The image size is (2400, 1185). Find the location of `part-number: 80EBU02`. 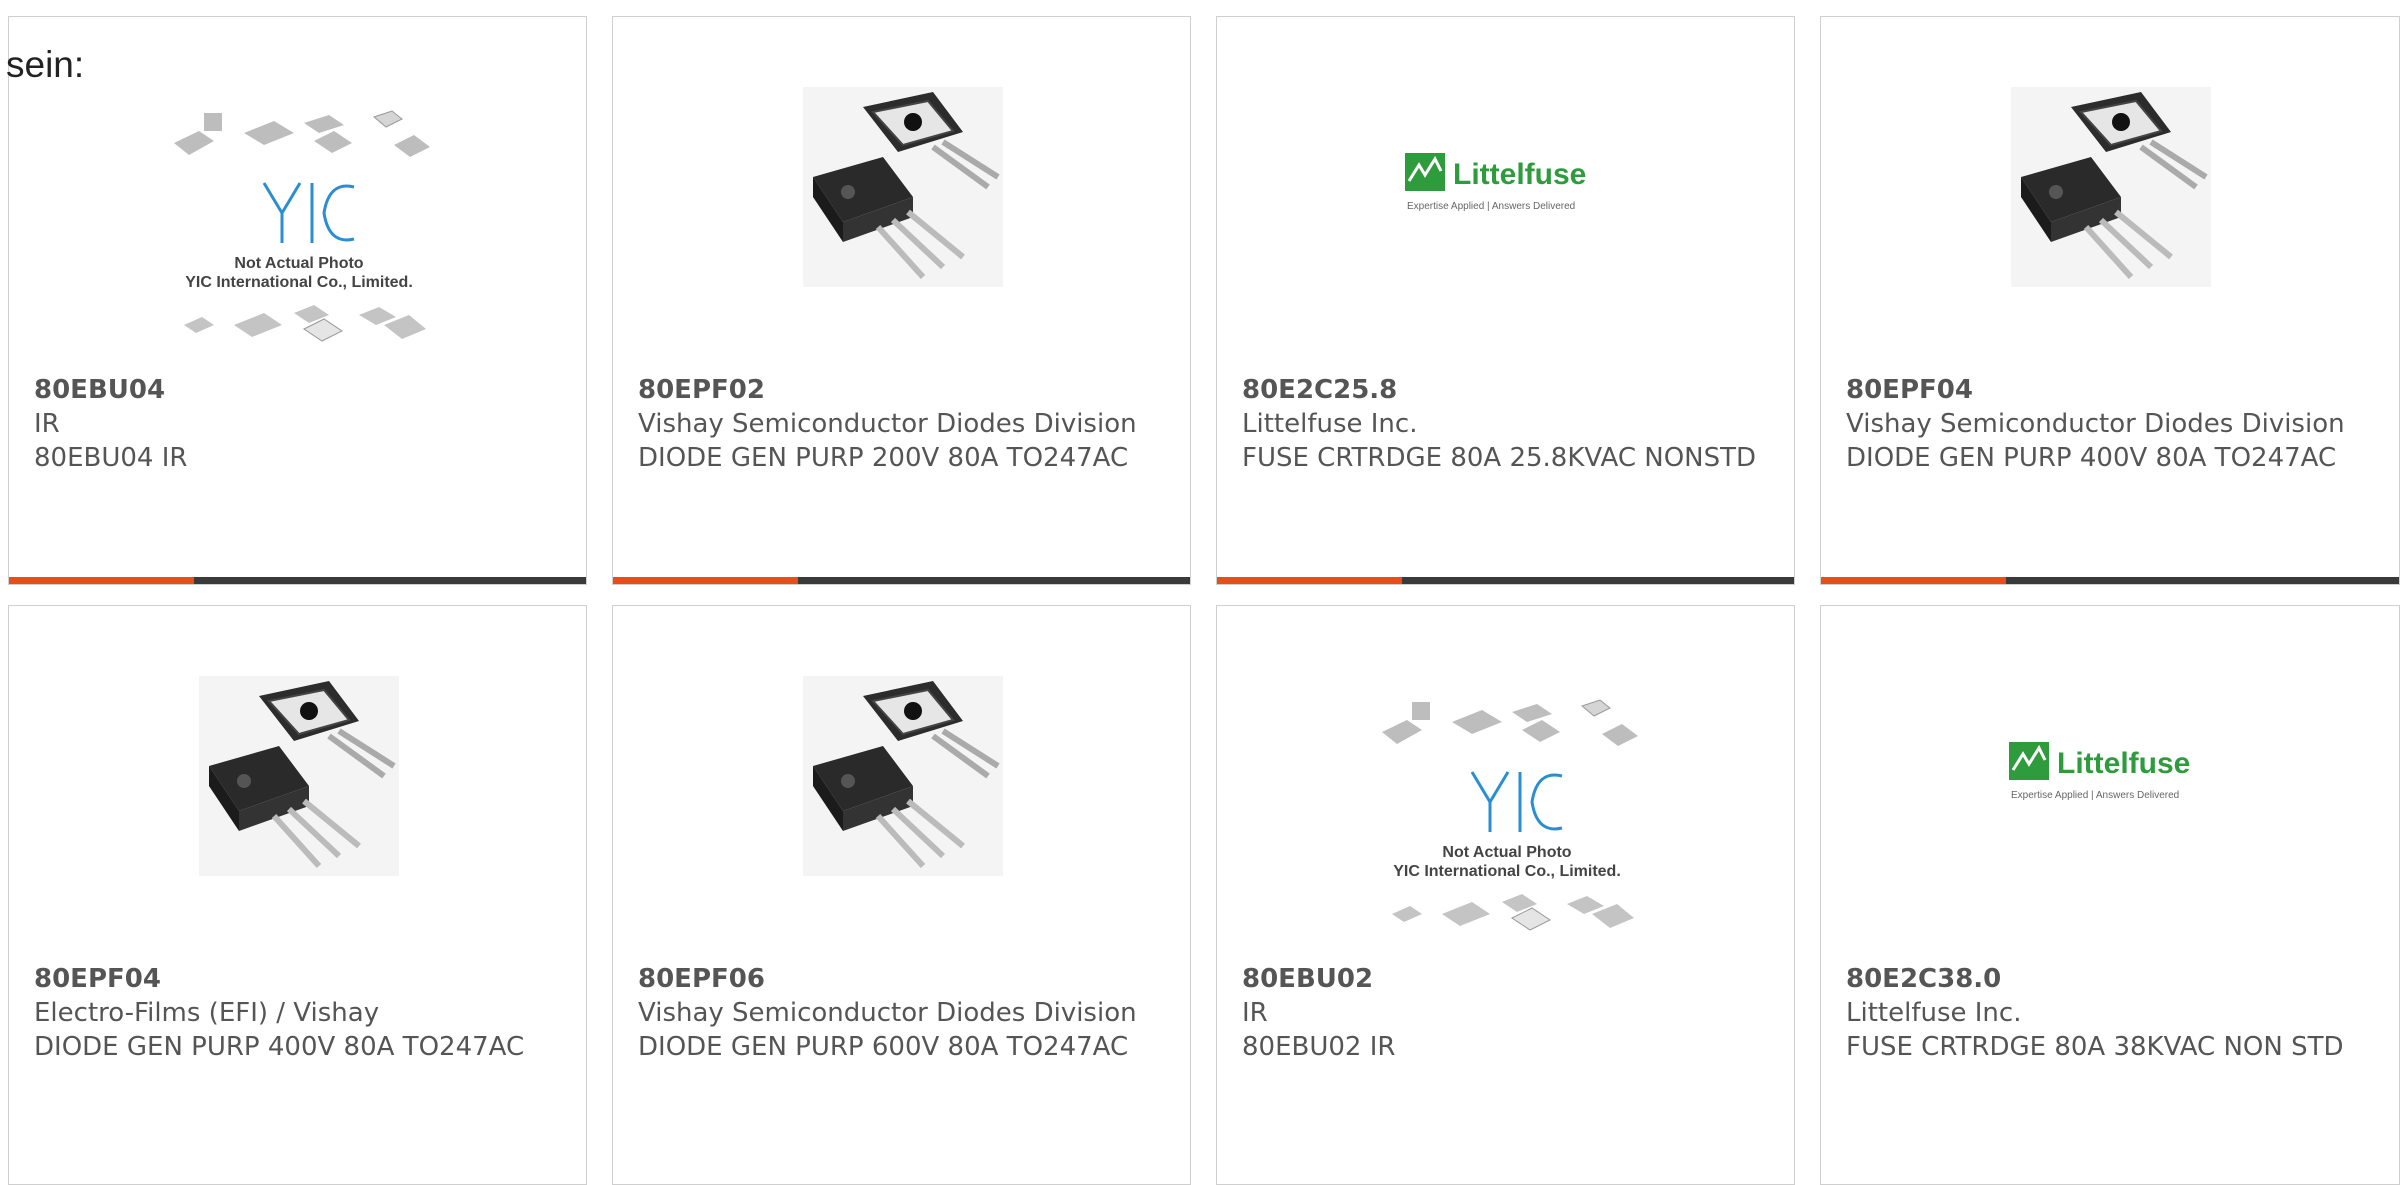

part-number: 80EBU02 is located at coordinates (1503, 979).